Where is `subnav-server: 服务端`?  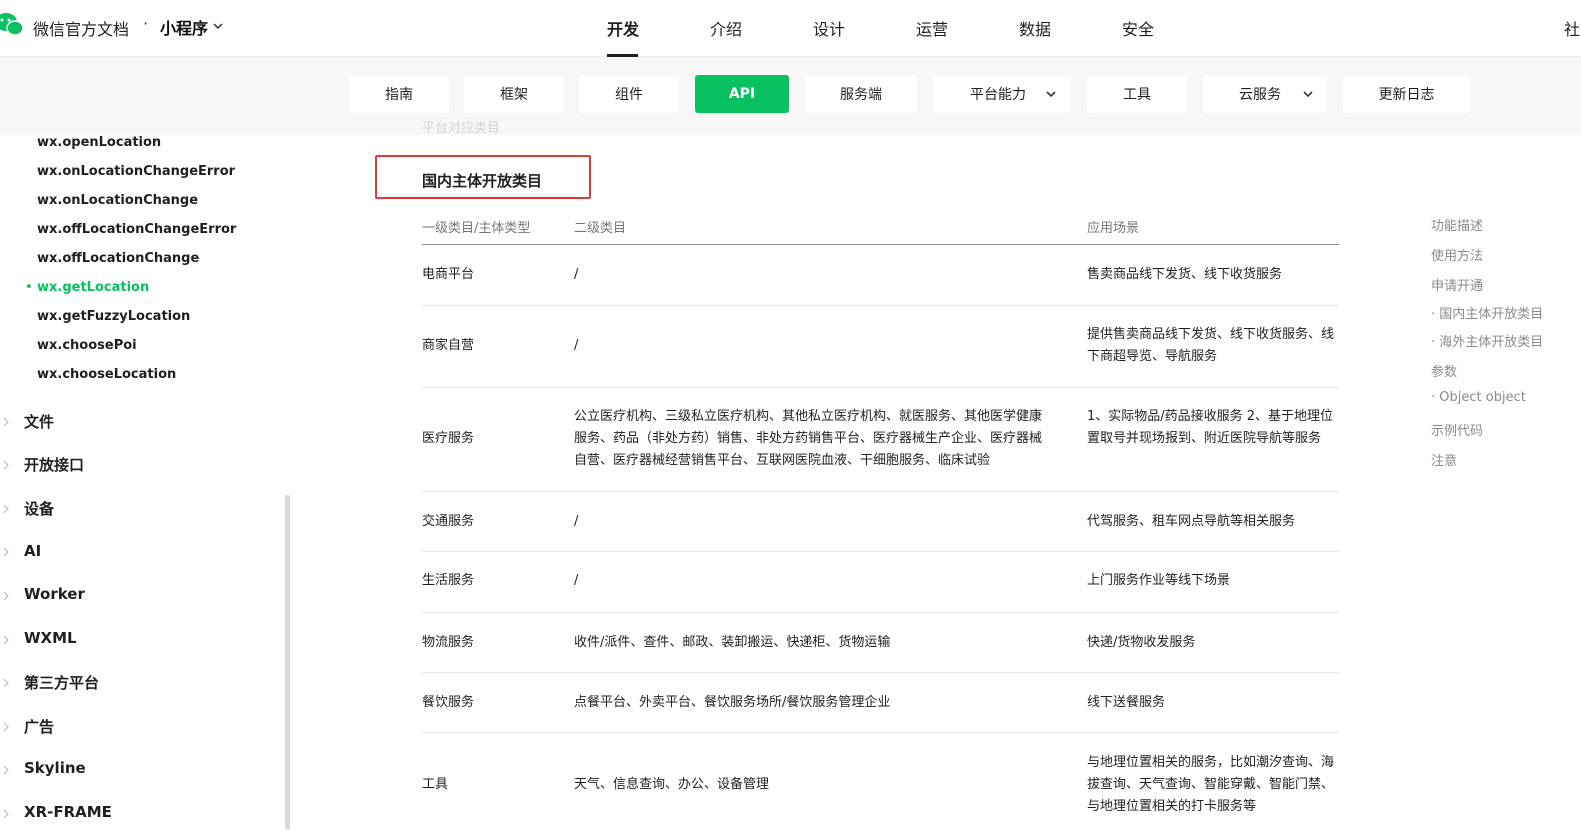 subnav-server: 服务端 is located at coordinates (861, 94).